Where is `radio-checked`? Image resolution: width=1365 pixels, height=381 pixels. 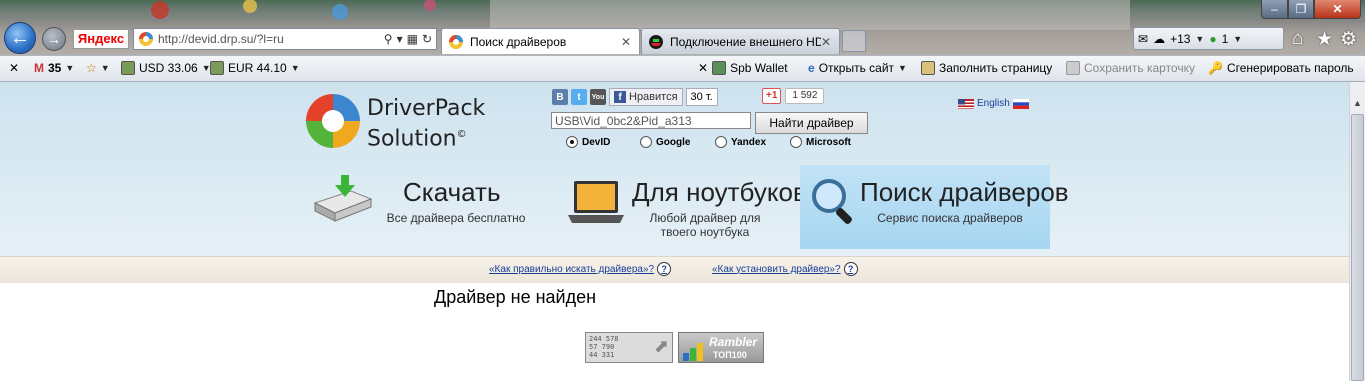
radio-checked is located at coordinates (572, 142).